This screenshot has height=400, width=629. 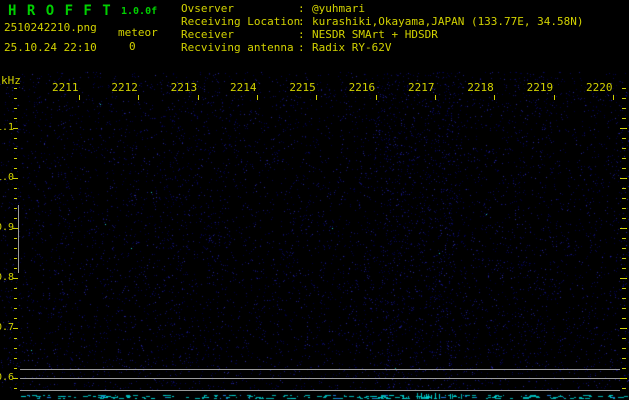 What do you see at coordinates (11, 80) in the screenshot?
I see `freq-axis-unit-label: kHz` at bounding box center [11, 80].